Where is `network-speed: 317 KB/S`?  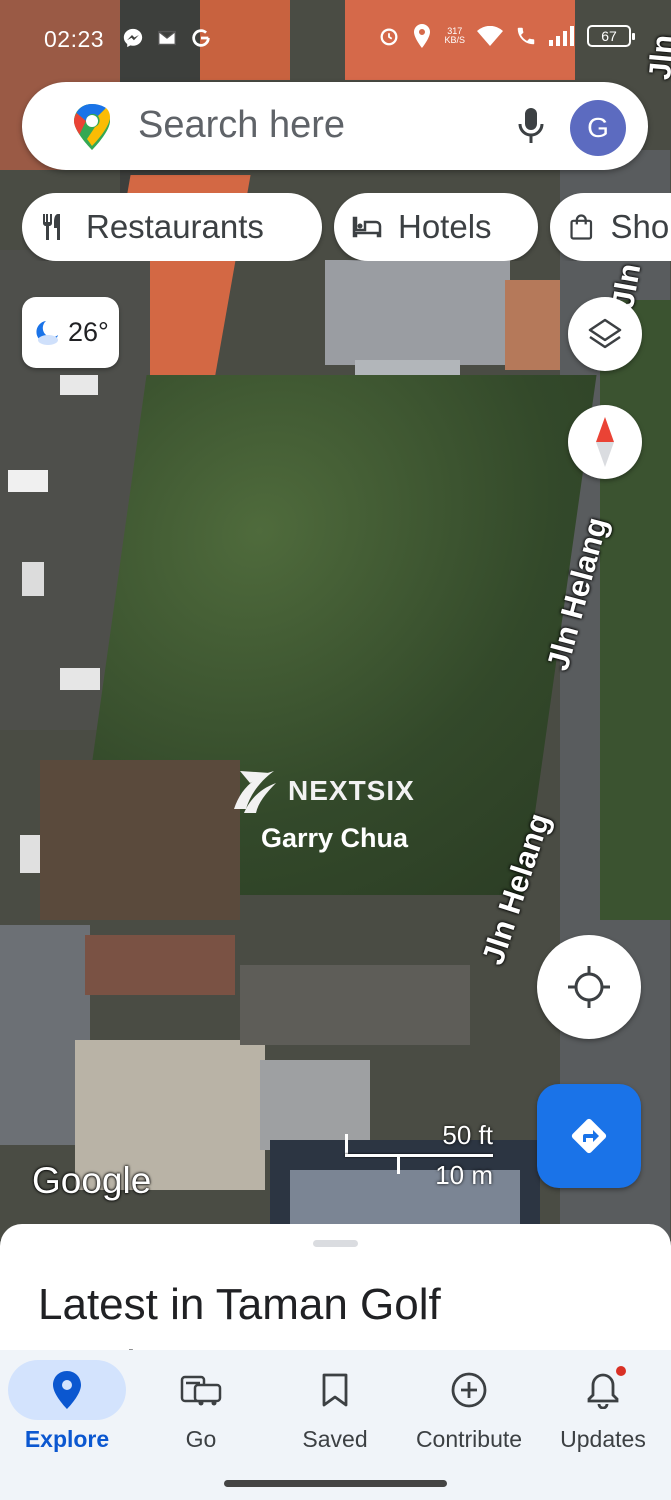
network-speed: 317 KB/S is located at coordinates (454, 36).